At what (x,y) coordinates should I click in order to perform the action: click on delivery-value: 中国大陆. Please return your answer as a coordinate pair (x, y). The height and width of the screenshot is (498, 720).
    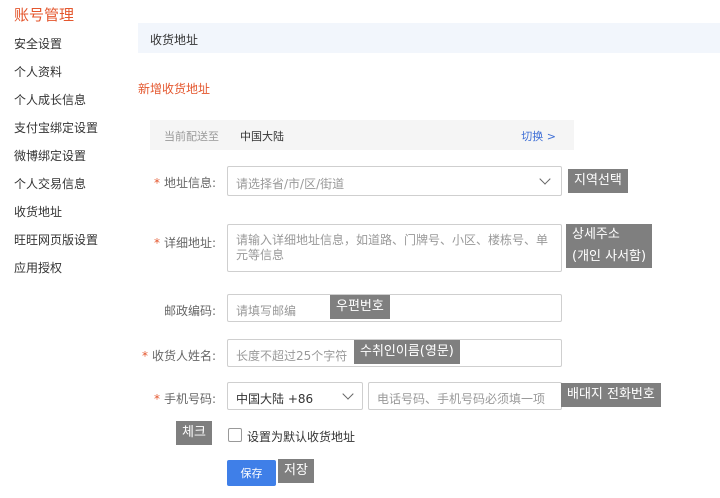
    Looking at the image, I should click on (262, 136).